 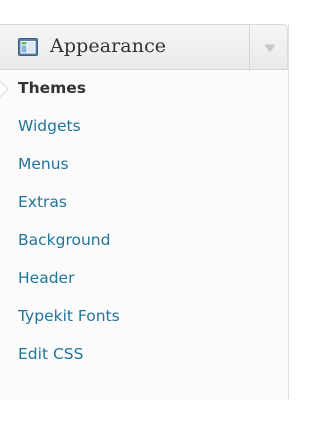 What do you see at coordinates (144, 279) in the screenshot?
I see `submenu-item-header: Header` at bounding box center [144, 279].